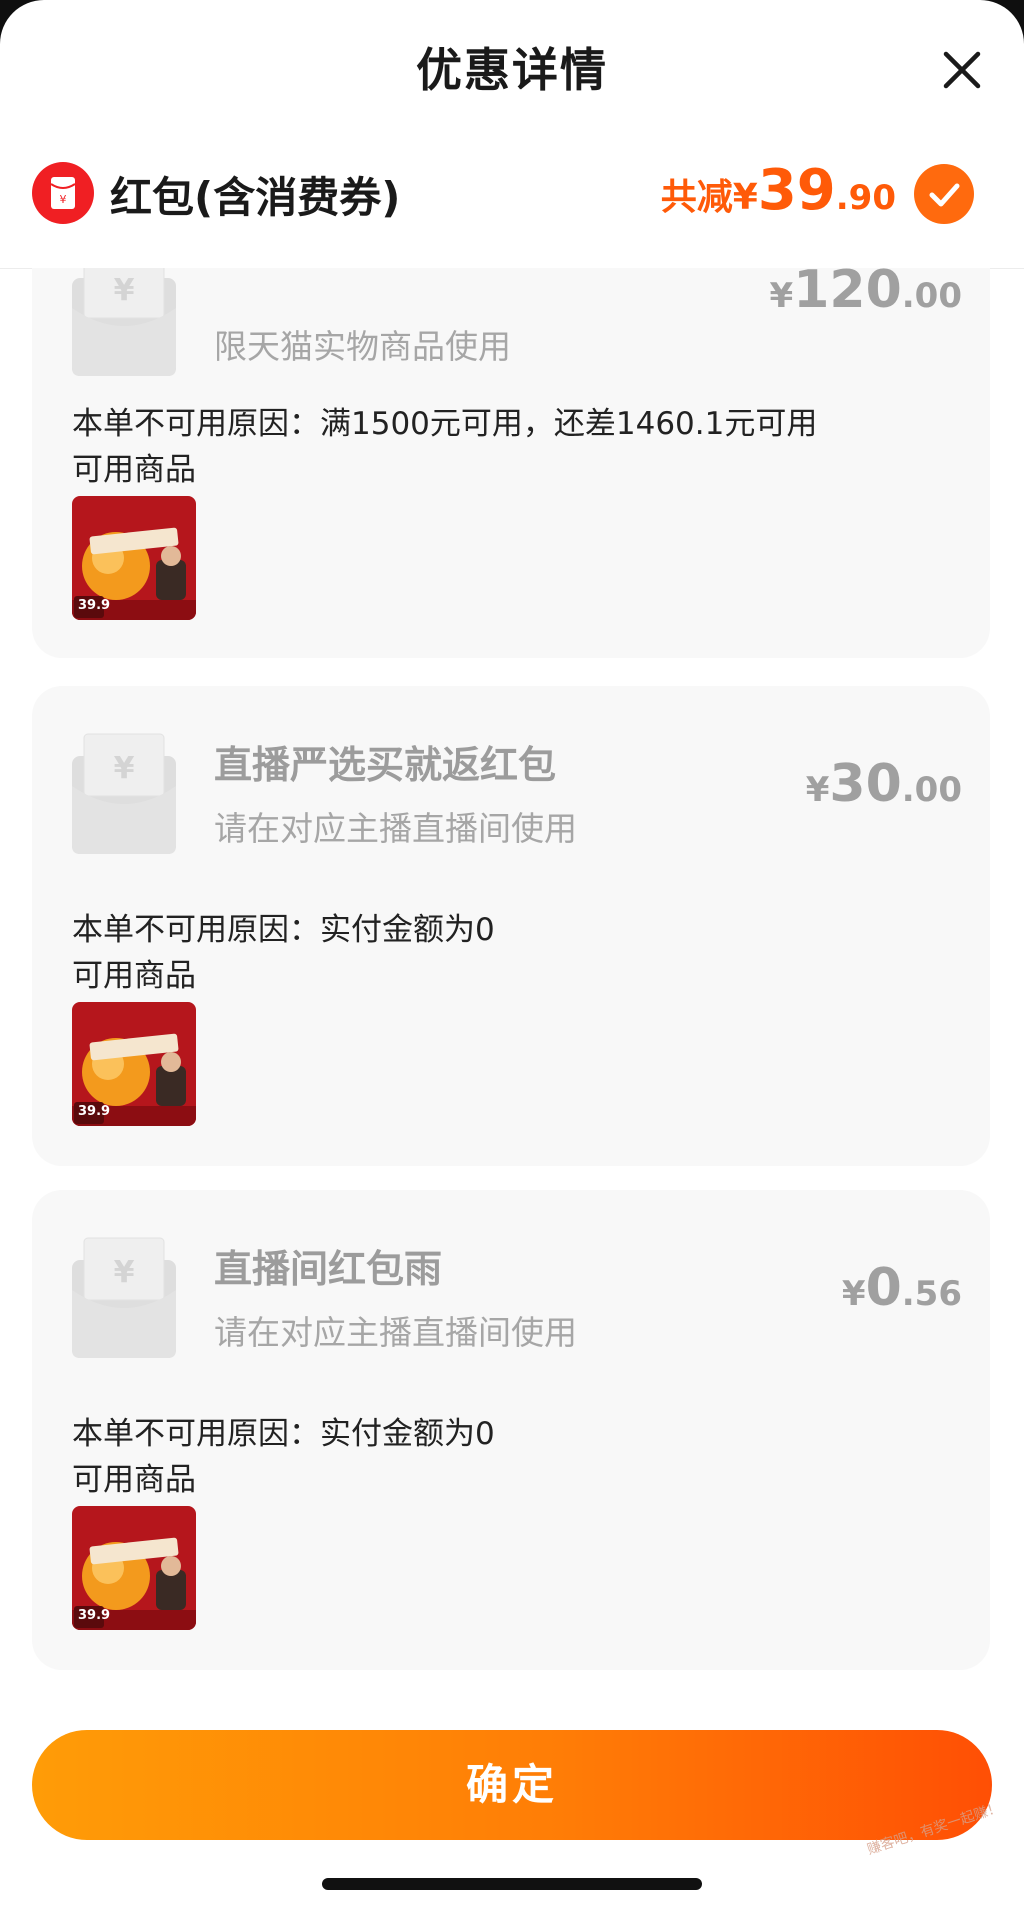 This screenshot has width=1024, height=1906. Describe the element at coordinates (901, 1288) in the screenshot. I see `coupon-amount: ¥0.56` at that location.